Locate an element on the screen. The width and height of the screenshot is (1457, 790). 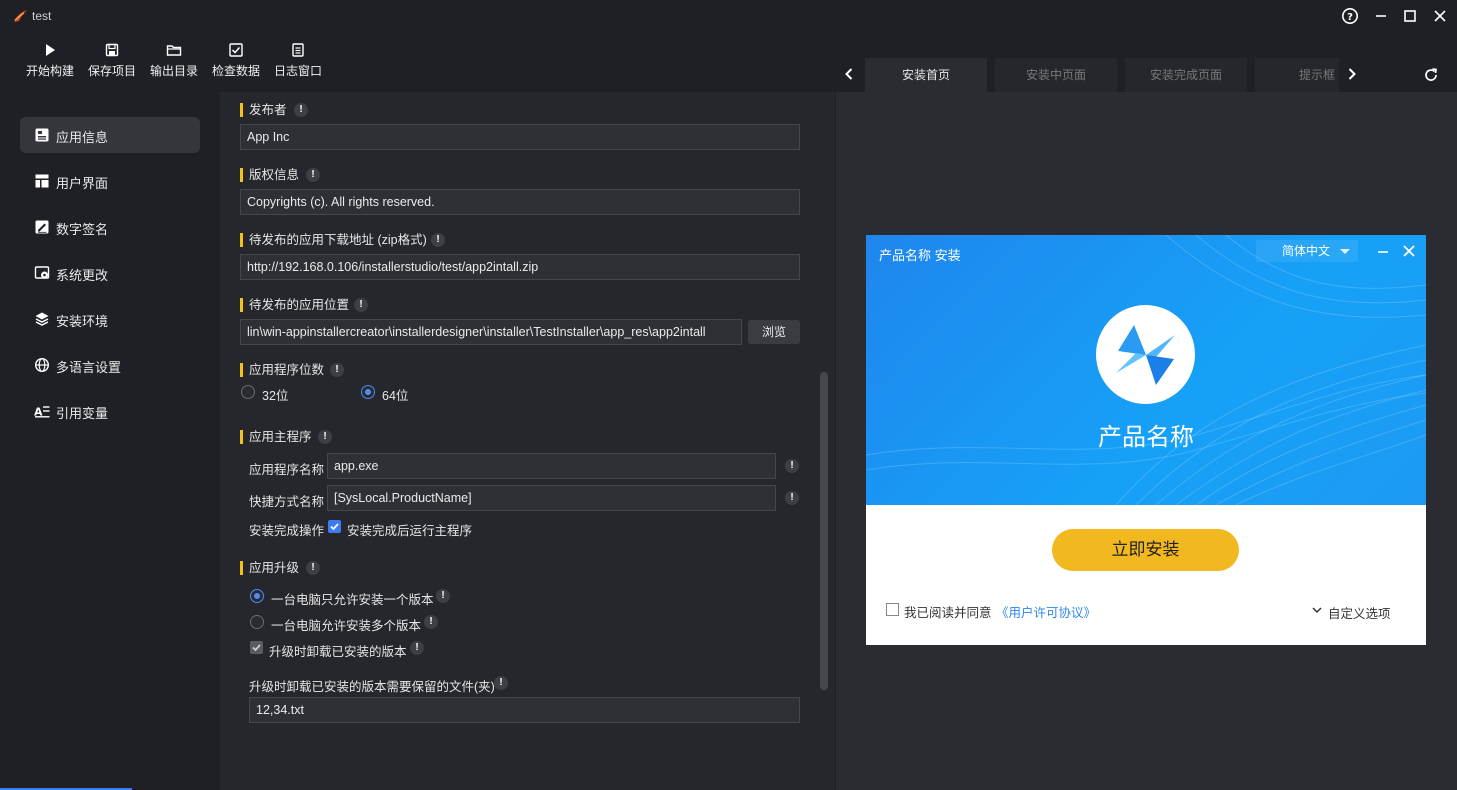
sidebar-item-system-changes: 系统更改 is located at coordinates (110, 273).